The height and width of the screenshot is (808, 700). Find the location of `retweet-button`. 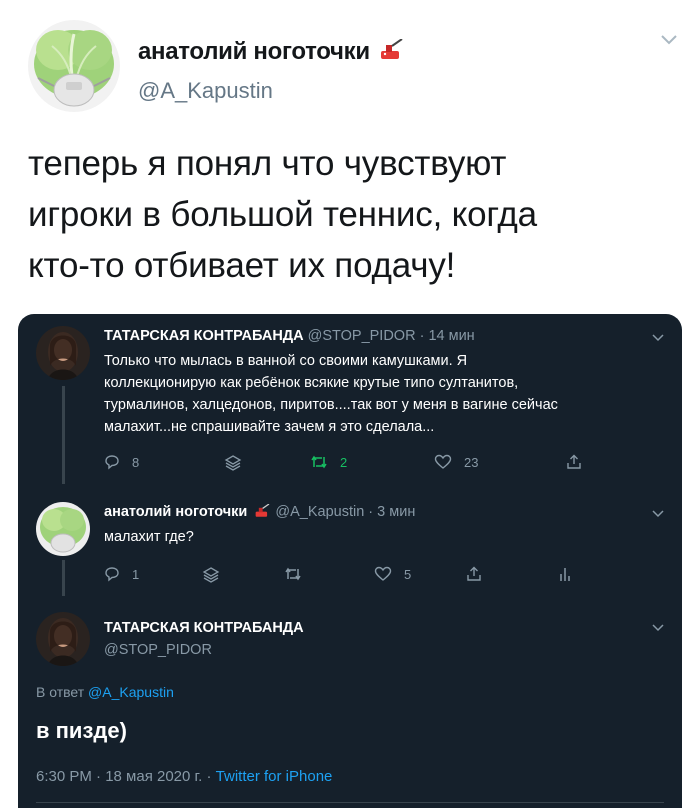

retweet-button is located at coordinates (293, 574).